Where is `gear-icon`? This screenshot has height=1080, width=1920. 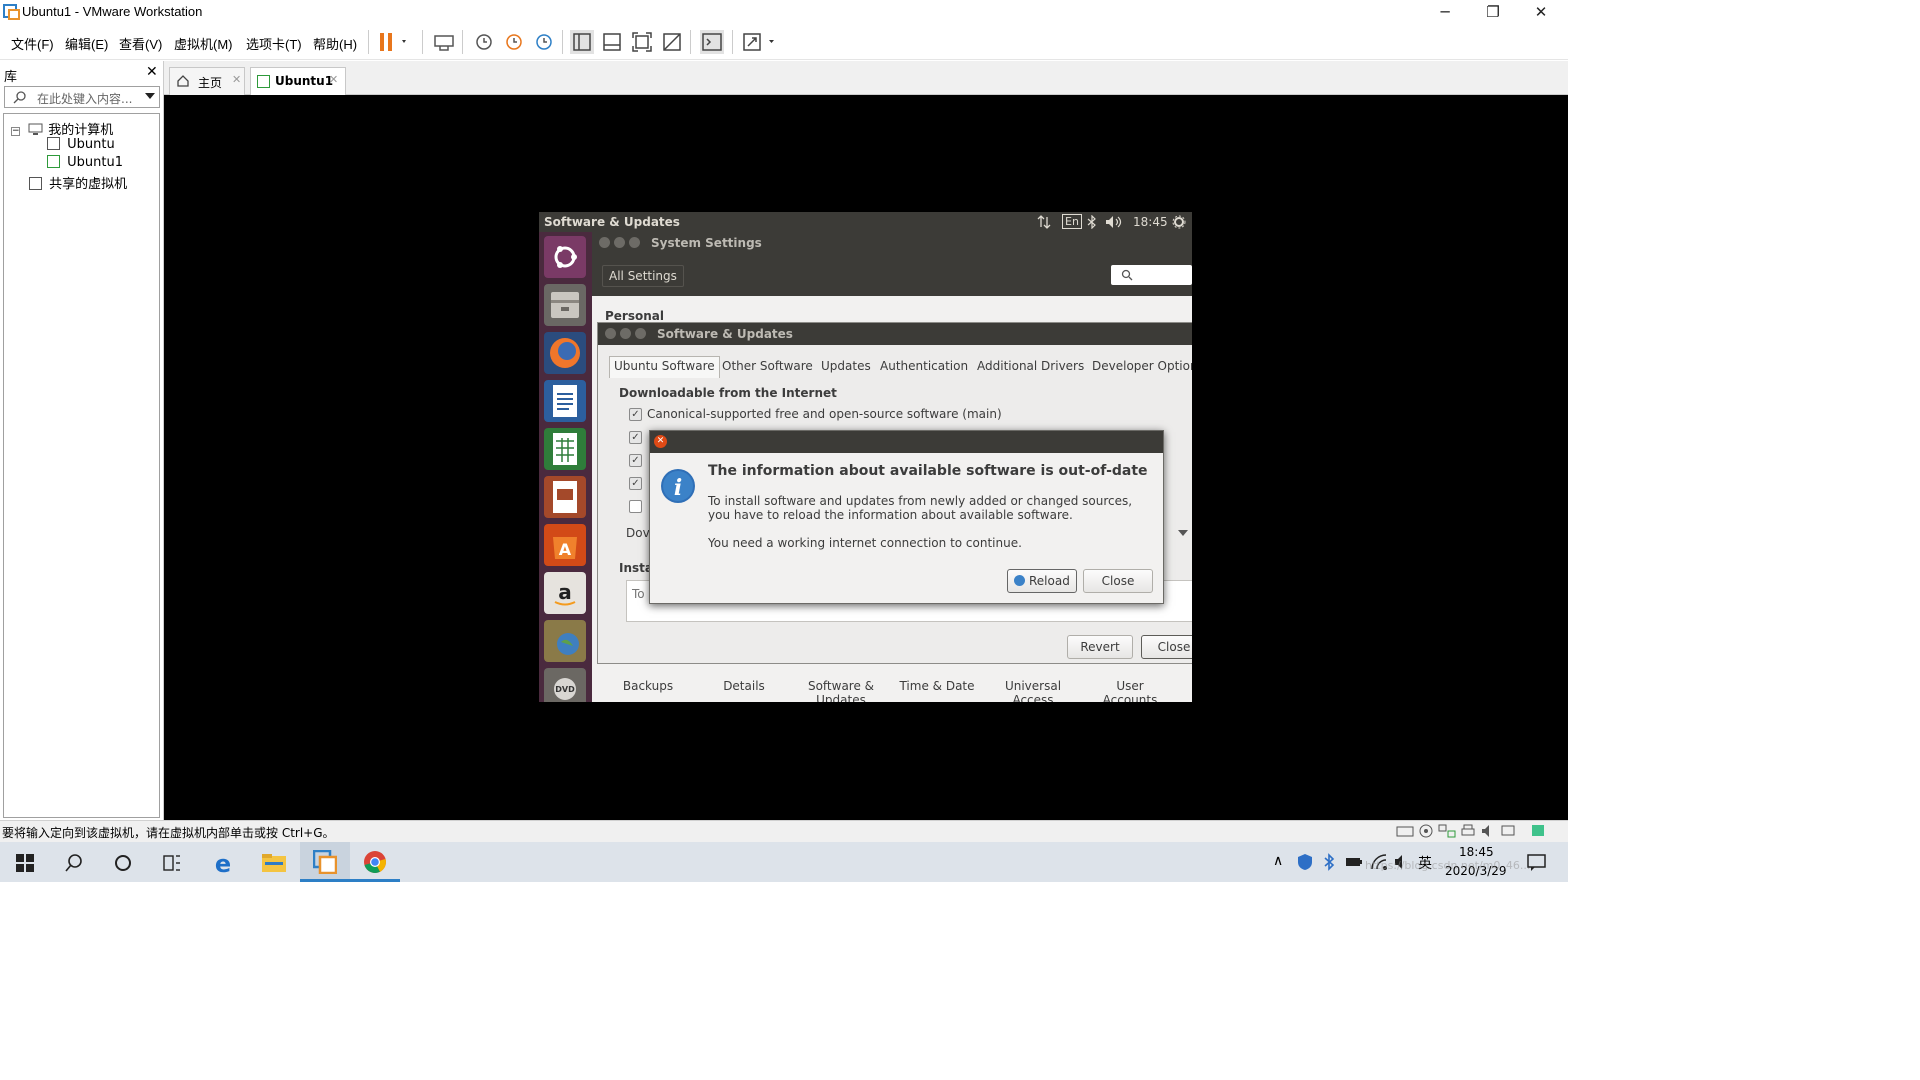 gear-icon is located at coordinates (1179, 222).